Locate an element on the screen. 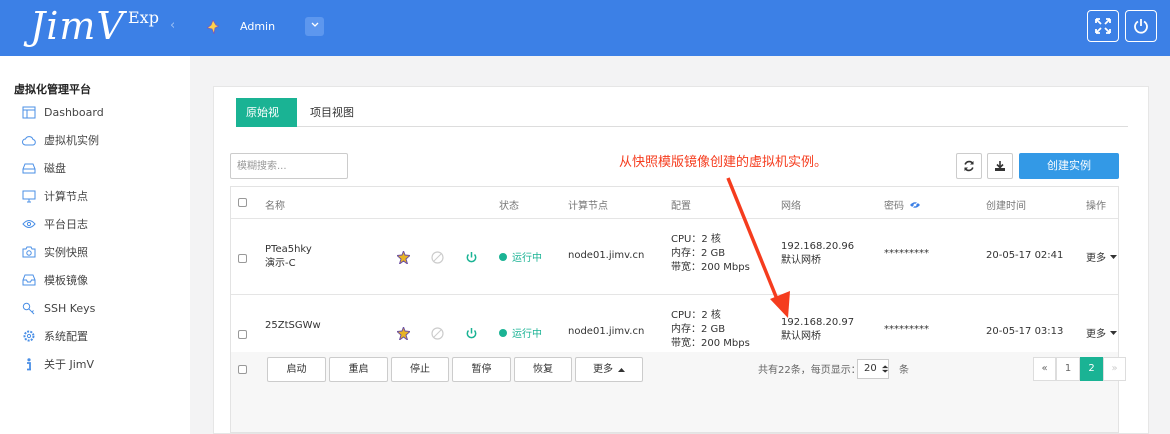  sidebar-item-snapshots: 实例快照 is located at coordinates (55, 252).